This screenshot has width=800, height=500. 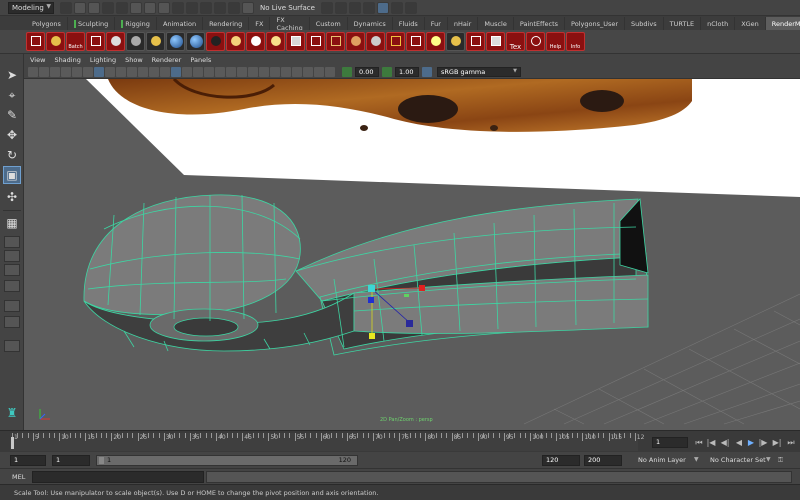 I want to click on isolate-select-icon, so click(x=297, y=71).